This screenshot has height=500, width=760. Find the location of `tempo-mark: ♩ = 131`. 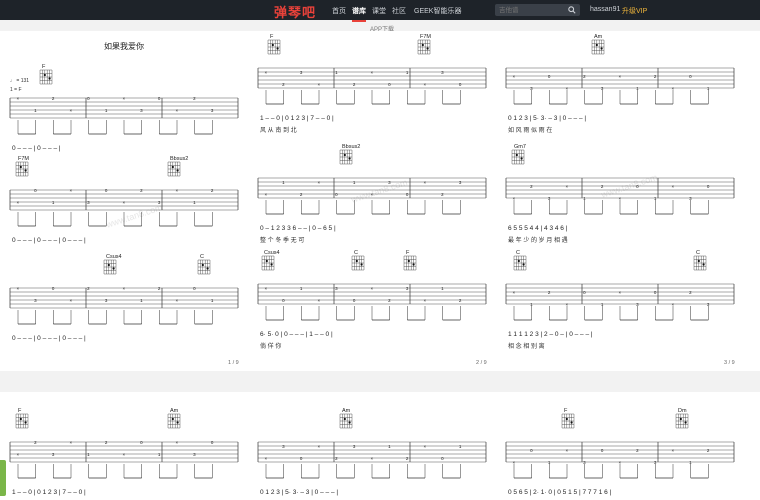

tempo-mark: ♩ = 131 is located at coordinates (20, 81).